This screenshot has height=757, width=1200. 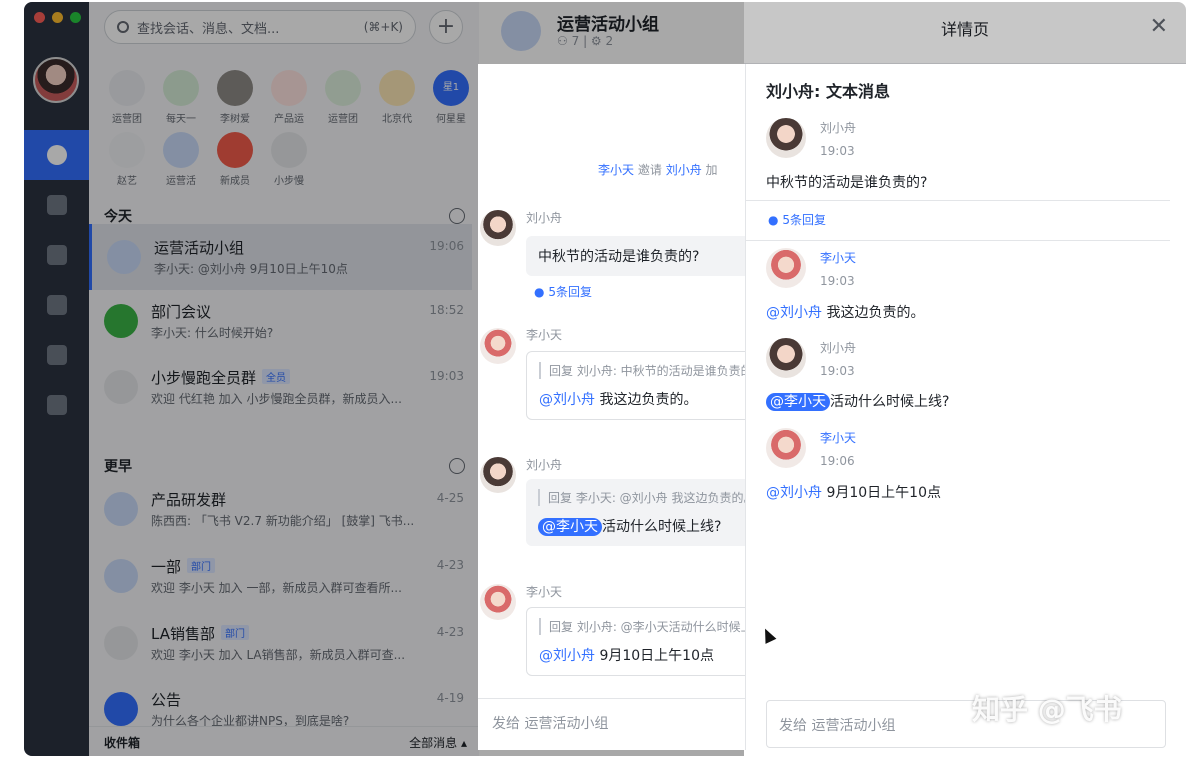 I want to click on root-sender-avatar, so click(x=786, y=138).